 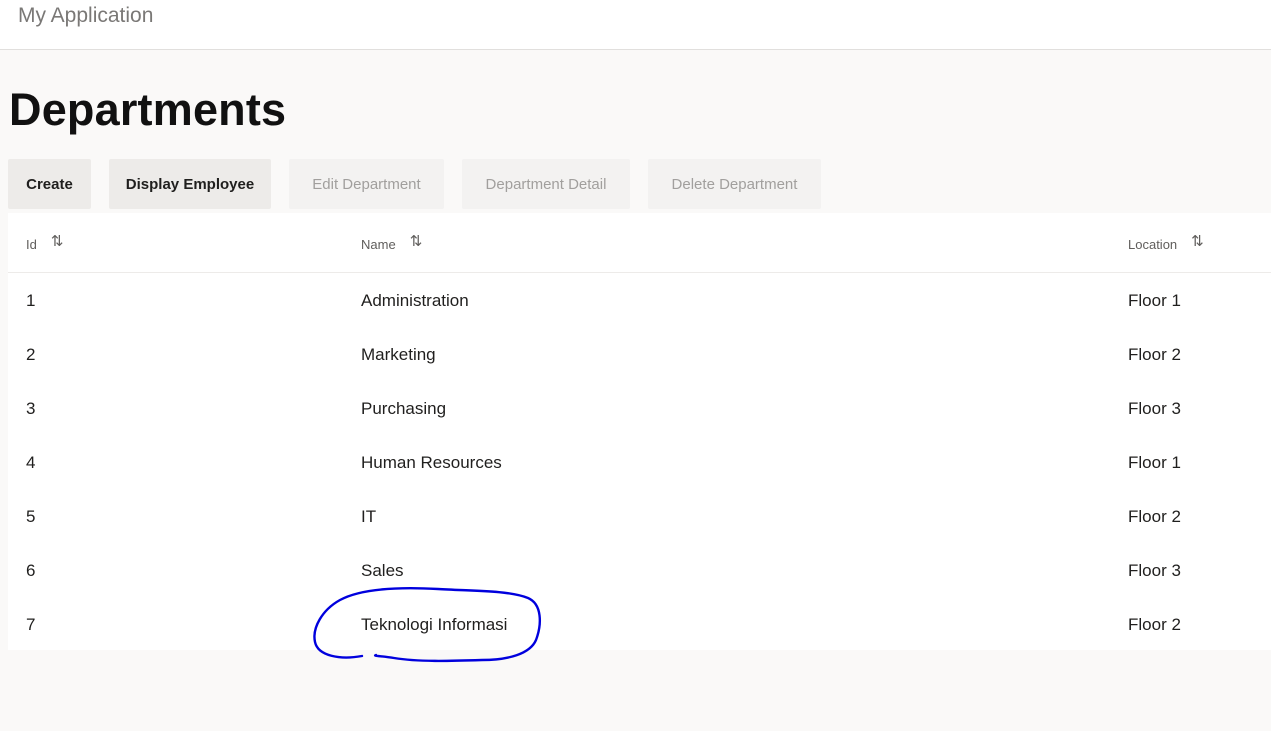 What do you see at coordinates (415, 300) in the screenshot?
I see `cell-name: Administration` at bounding box center [415, 300].